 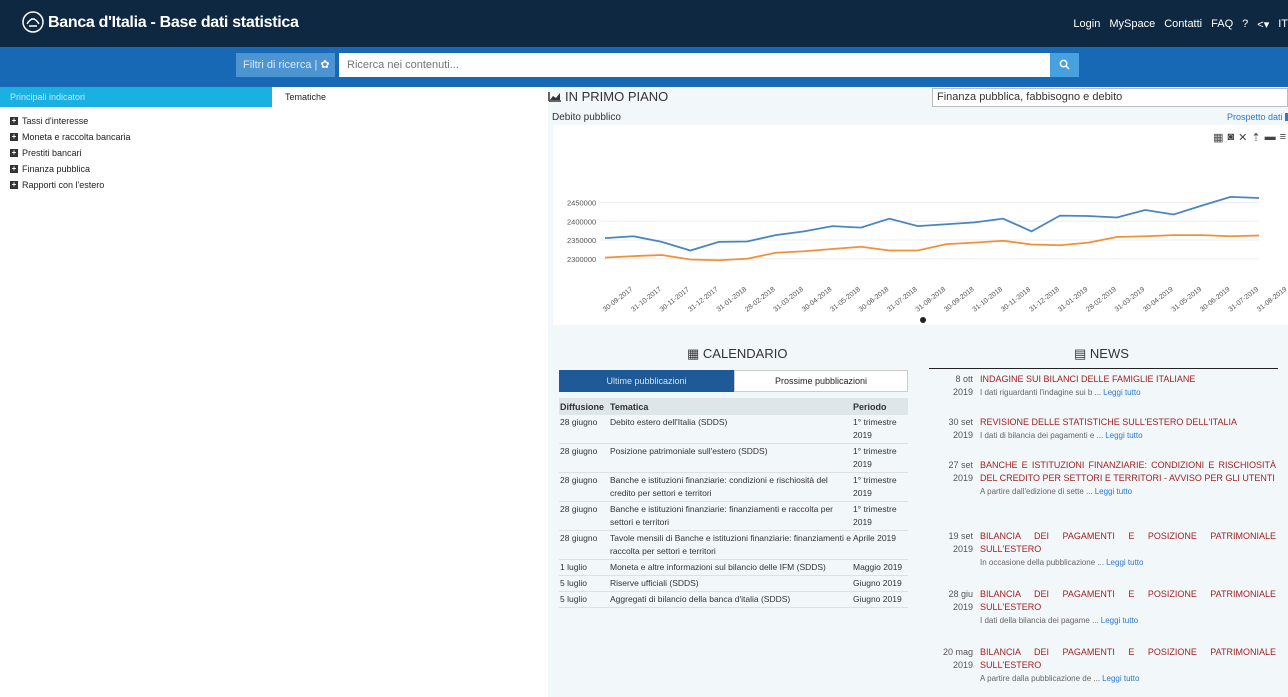 I want to click on table-view-icon: ▦, so click(x=1218, y=137).